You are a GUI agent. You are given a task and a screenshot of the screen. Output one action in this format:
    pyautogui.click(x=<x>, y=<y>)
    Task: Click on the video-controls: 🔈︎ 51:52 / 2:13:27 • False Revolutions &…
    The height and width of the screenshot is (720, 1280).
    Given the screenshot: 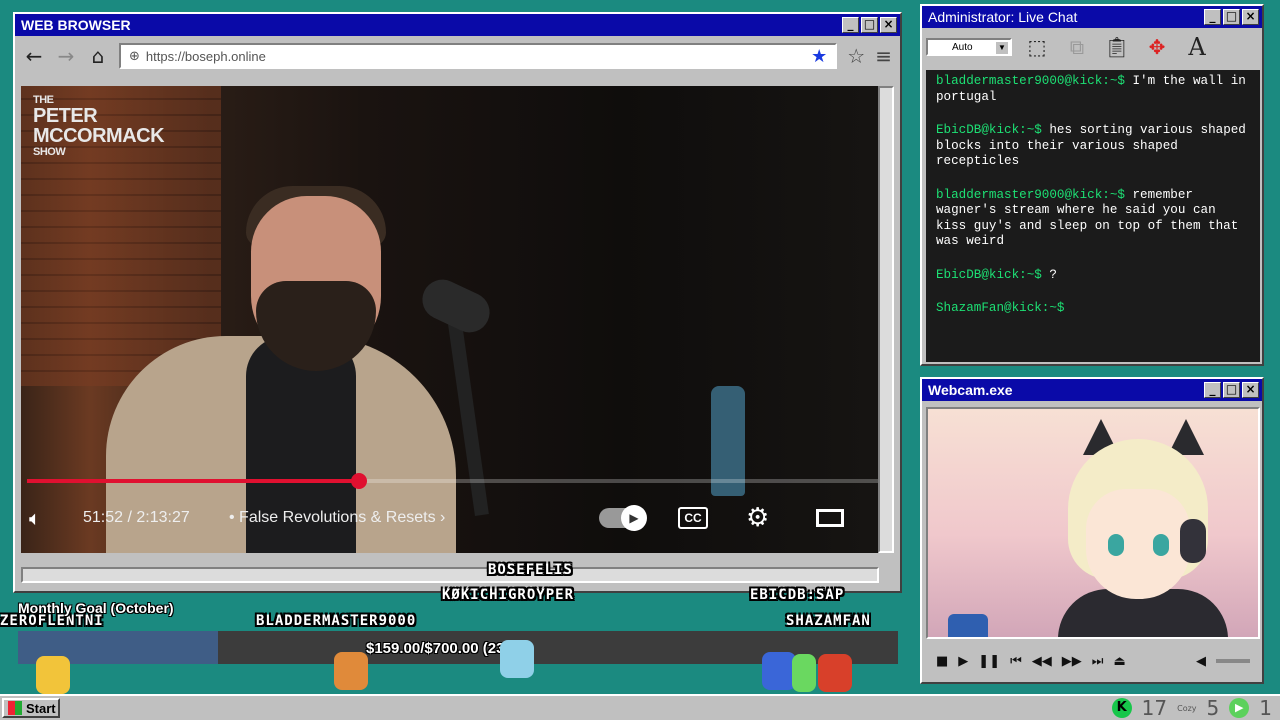 What is the action you would take?
    pyautogui.click(x=450, y=518)
    